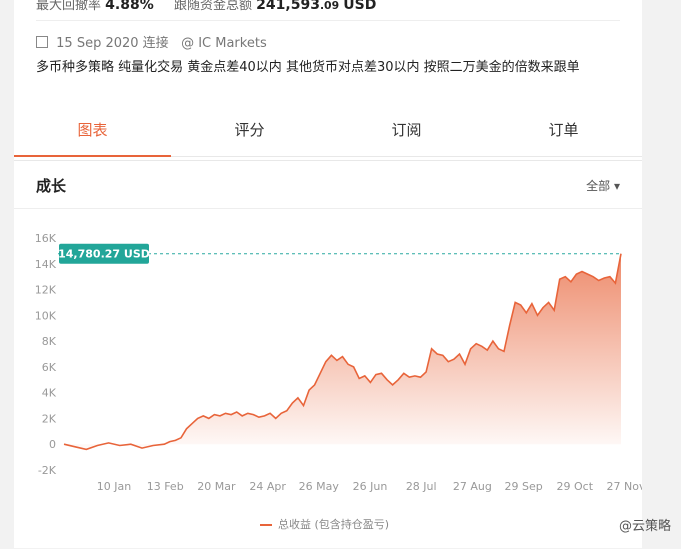  What do you see at coordinates (319, 486) in the screenshot?
I see `x-tick-label: 26 May` at bounding box center [319, 486].